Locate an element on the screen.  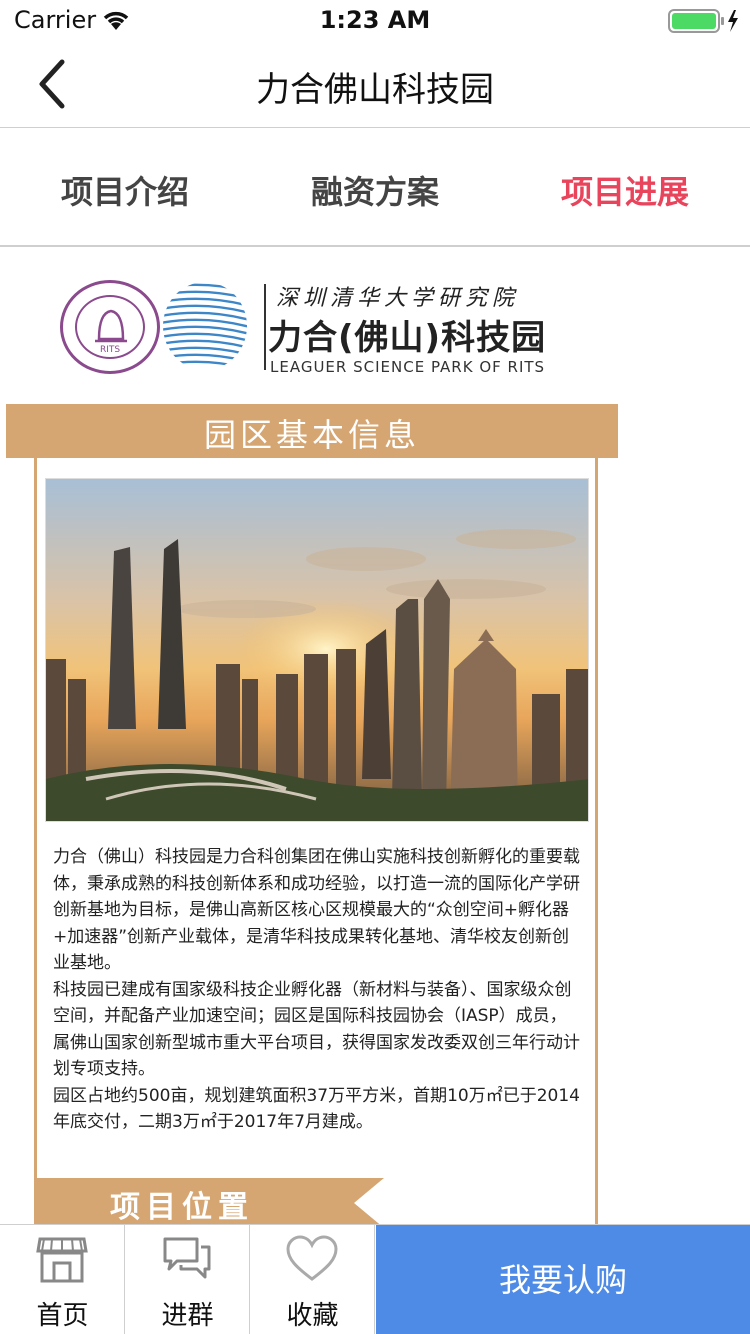
globe-logo-icon is located at coordinates (205, 326).